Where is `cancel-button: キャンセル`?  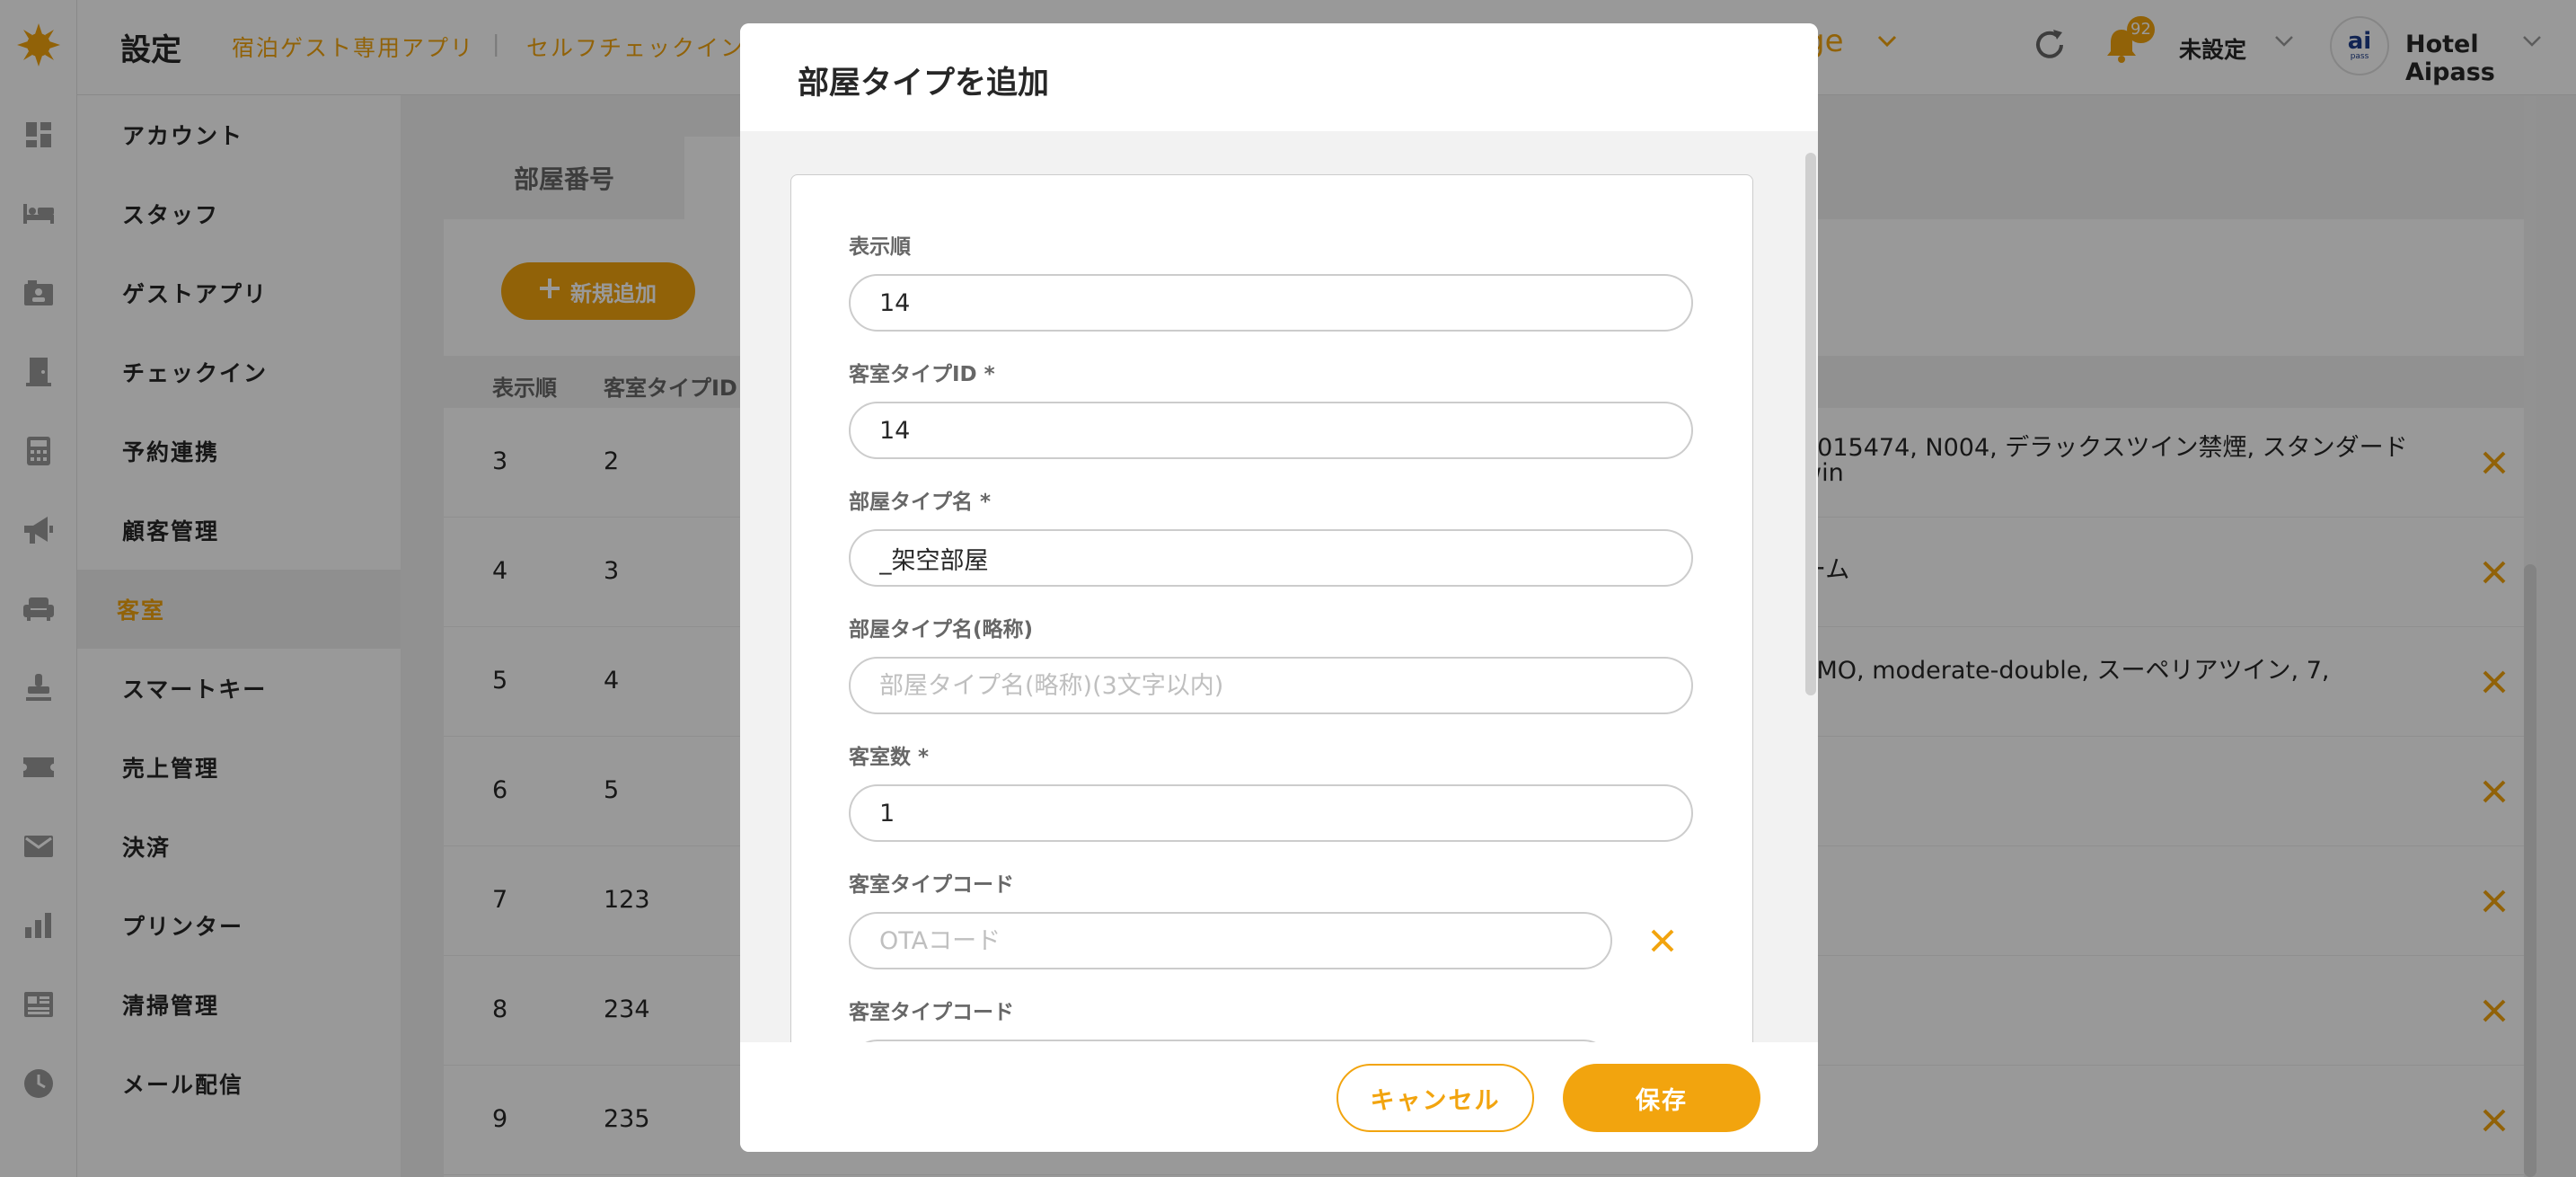
cancel-button: キャンセル is located at coordinates (1435, 1098).